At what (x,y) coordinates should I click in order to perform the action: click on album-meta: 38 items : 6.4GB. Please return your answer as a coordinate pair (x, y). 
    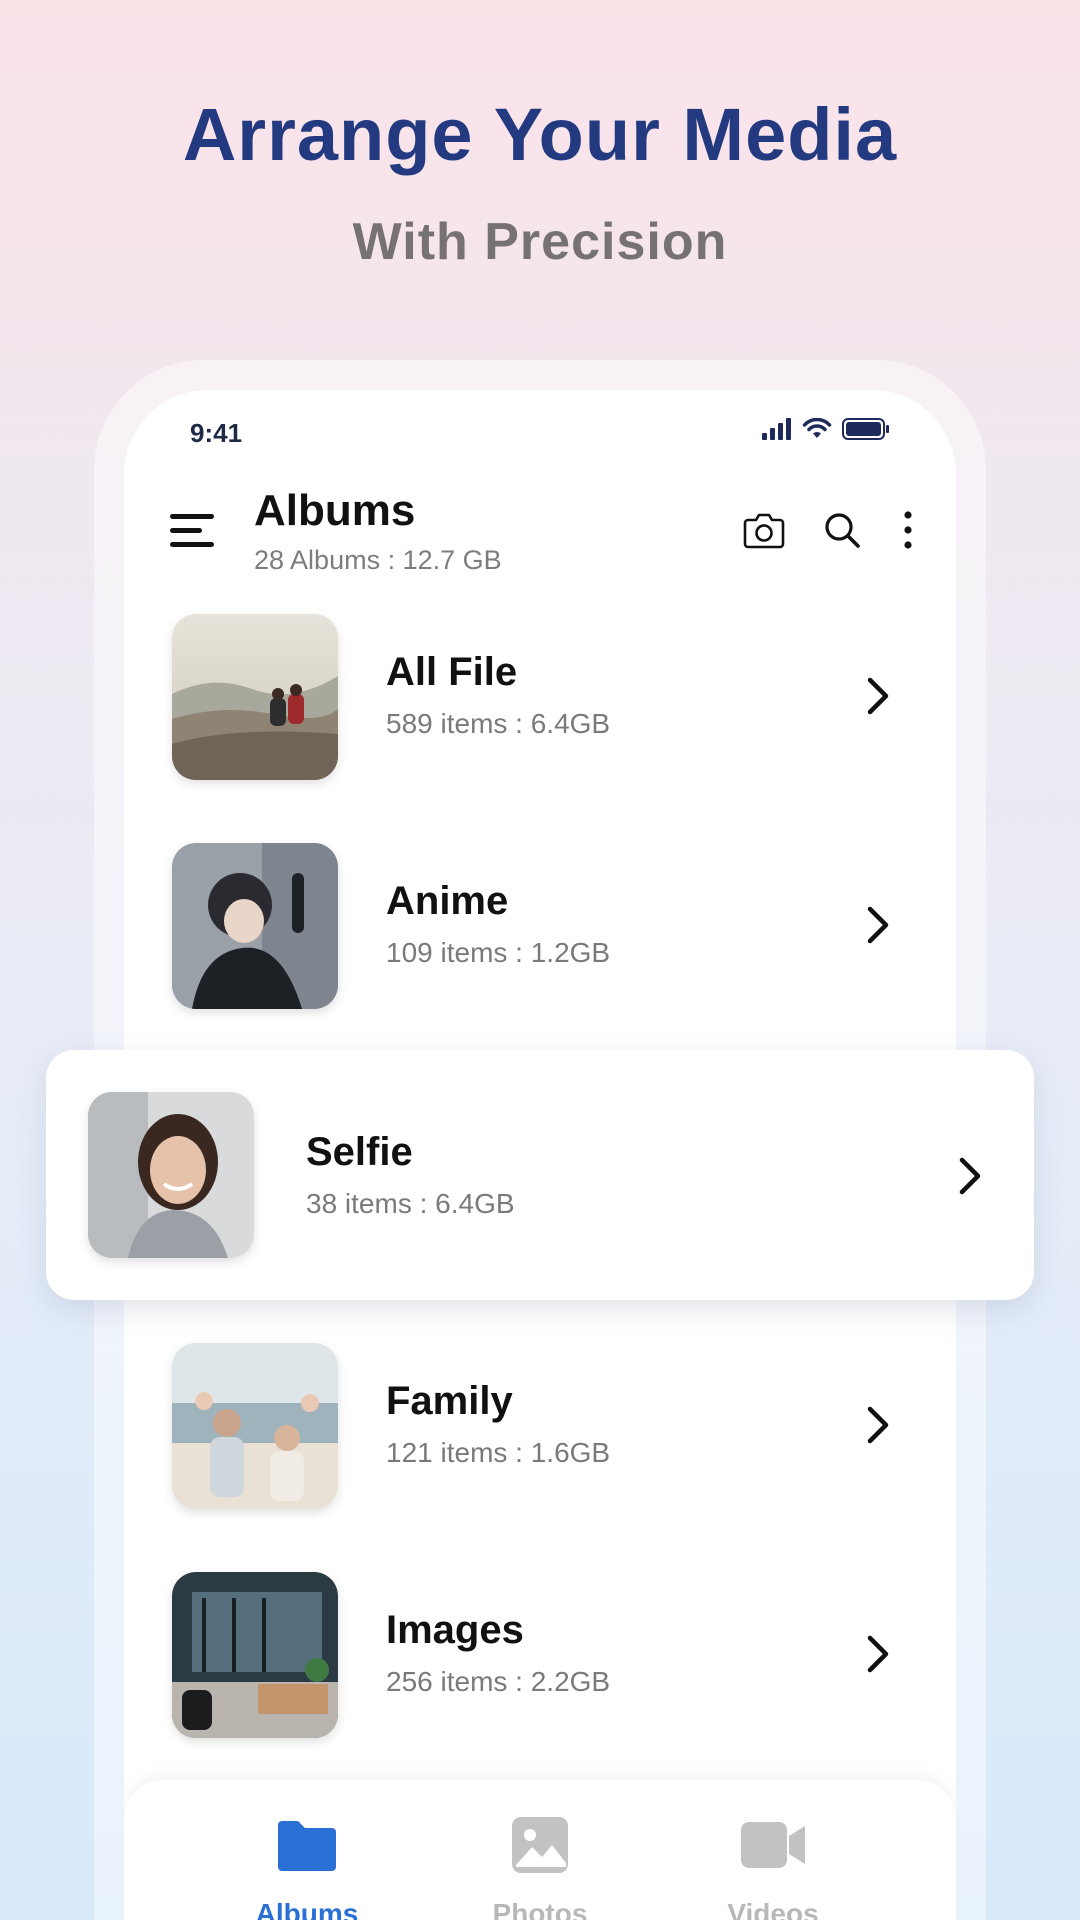
    Looking at the image, I should click on (410, 1203).